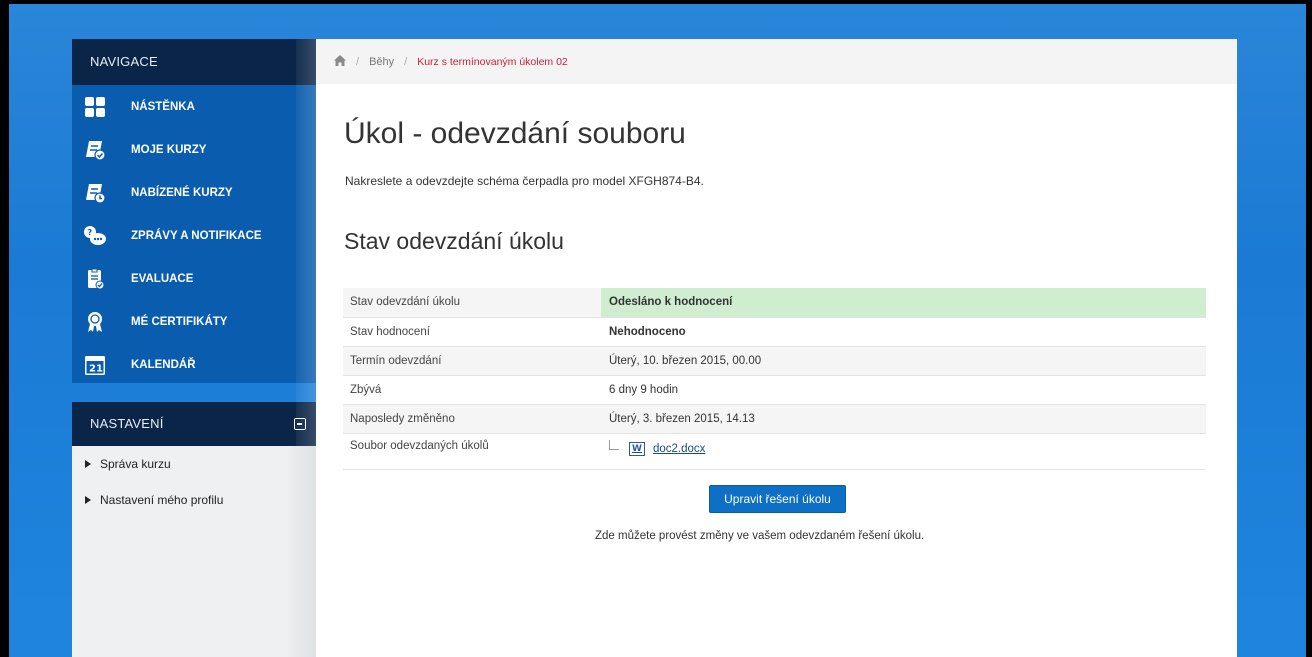 This screenshot has width=1312, height=657. I want to click on nav-item-messages: ? ZPRÁVY A NOTIFIKACE, so click(194, 235).